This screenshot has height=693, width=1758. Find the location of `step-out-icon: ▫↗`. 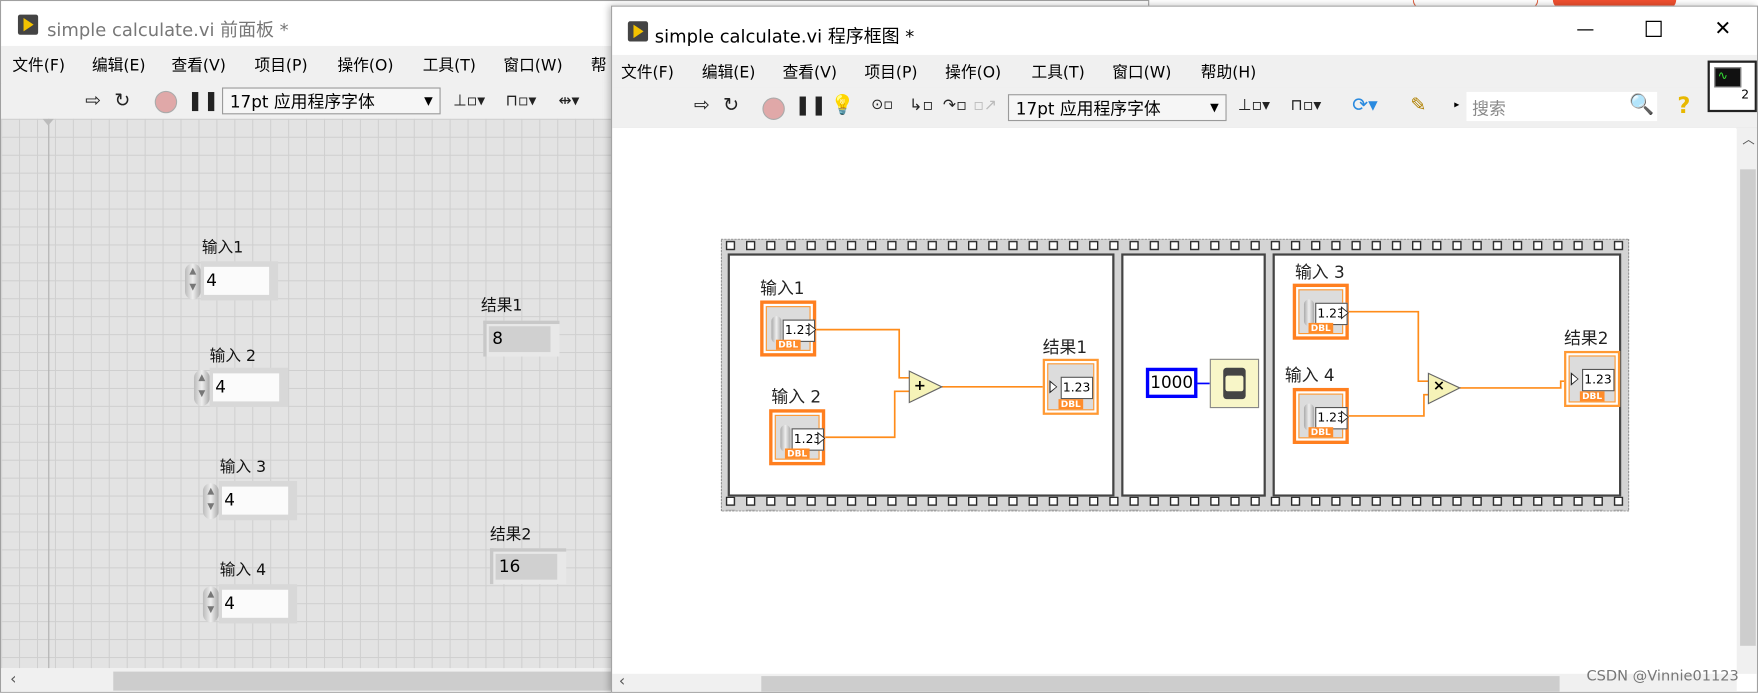

step-out-icon: ▫↗ is located at coordinates (985, 105).